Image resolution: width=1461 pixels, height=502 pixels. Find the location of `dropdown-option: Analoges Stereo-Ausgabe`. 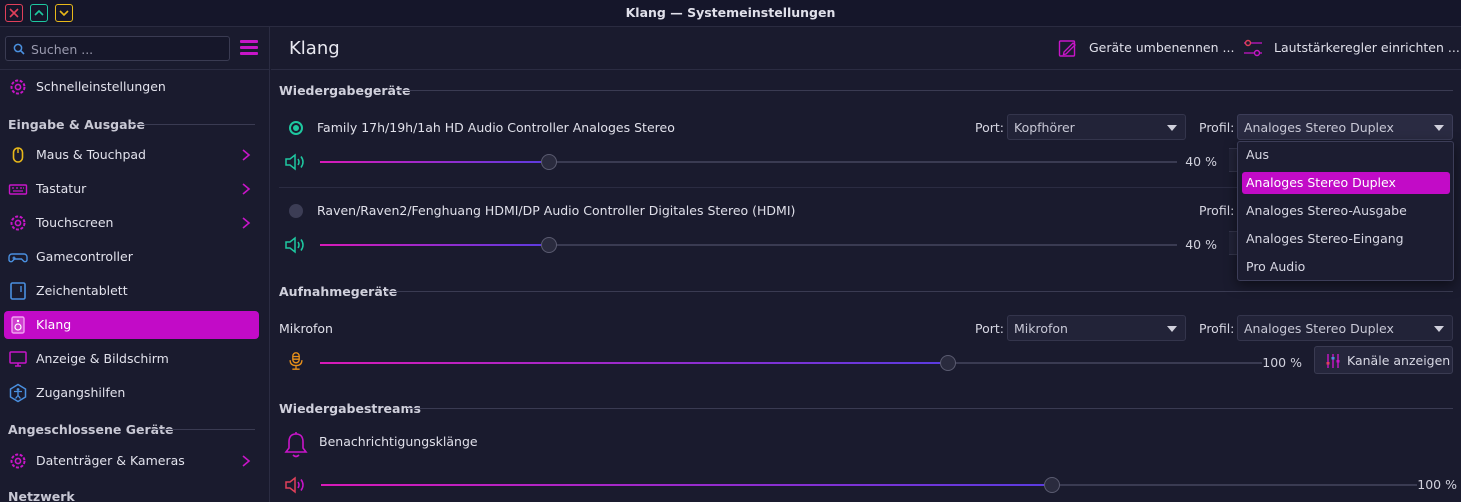

dropdown-option: Analoges Stereo-Ausgabe is located at coordinates (1346, 211).